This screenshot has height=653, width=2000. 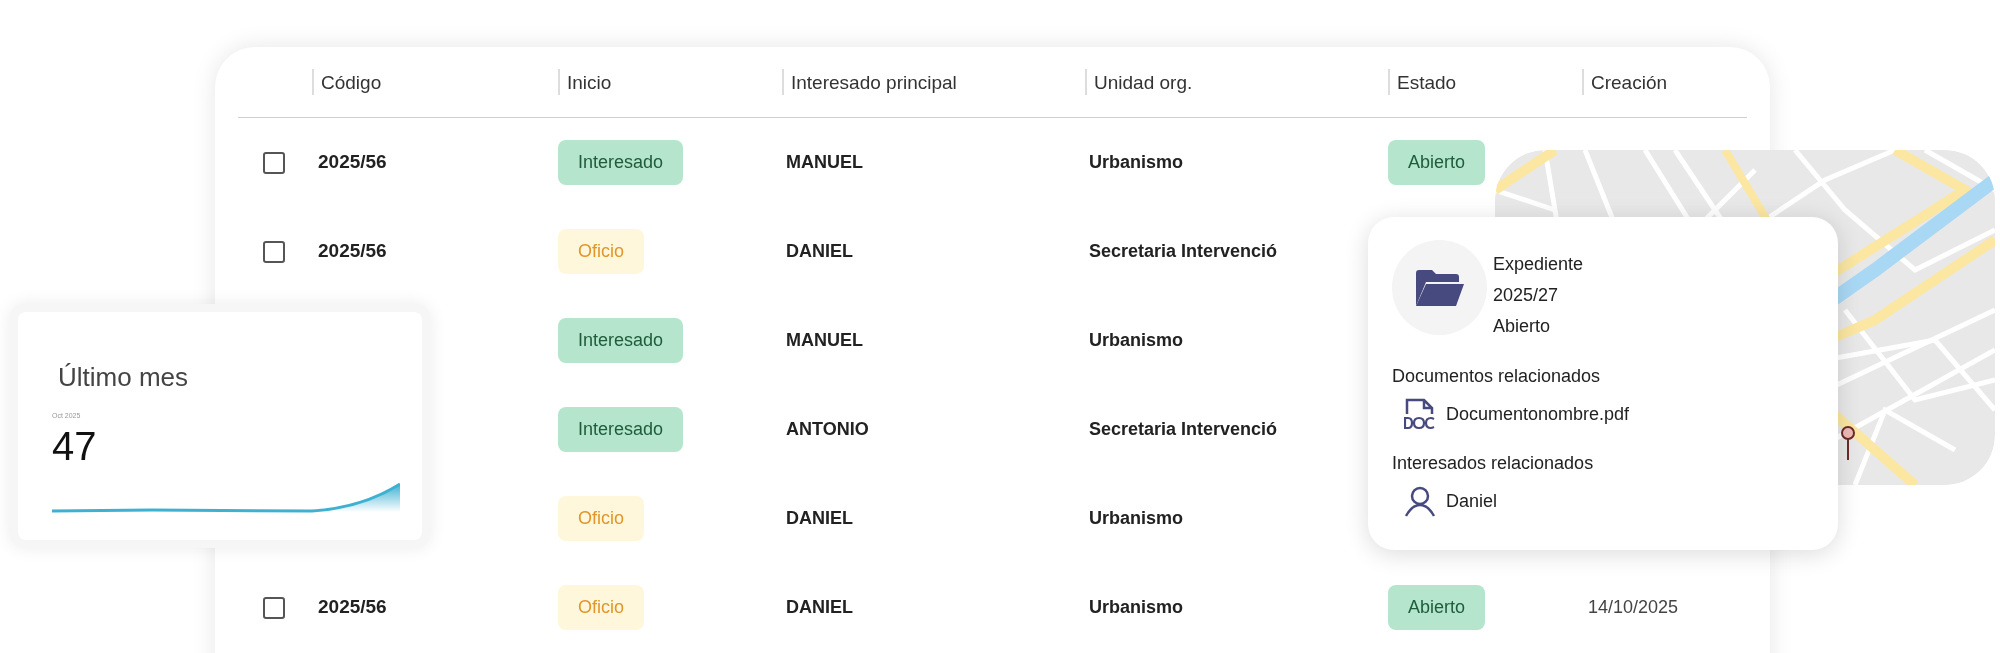 I want to click on column-header: Estado, so click(x=1427, y=82).